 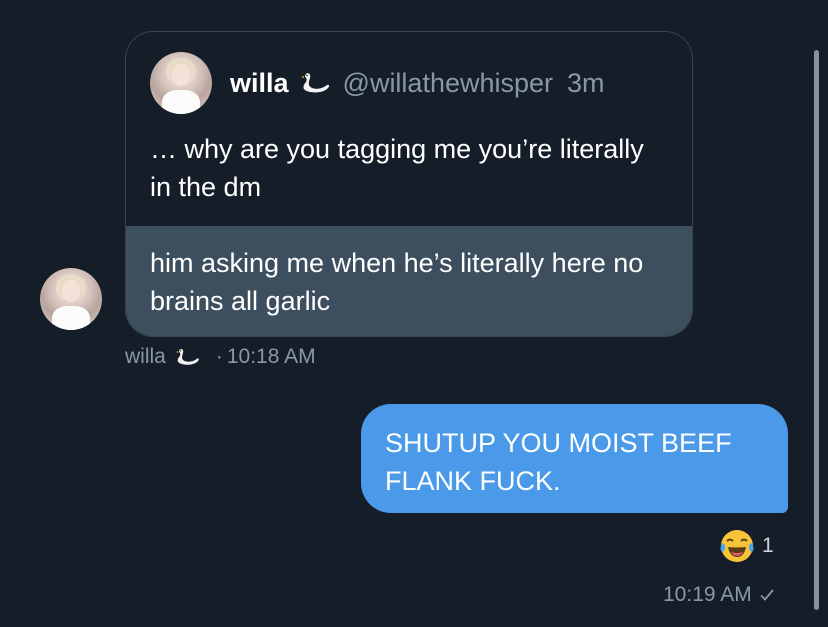 What do you see at coordinates (816, 330) in the screenshot?
I see `scrollbar` at bounding box center [816, 330].